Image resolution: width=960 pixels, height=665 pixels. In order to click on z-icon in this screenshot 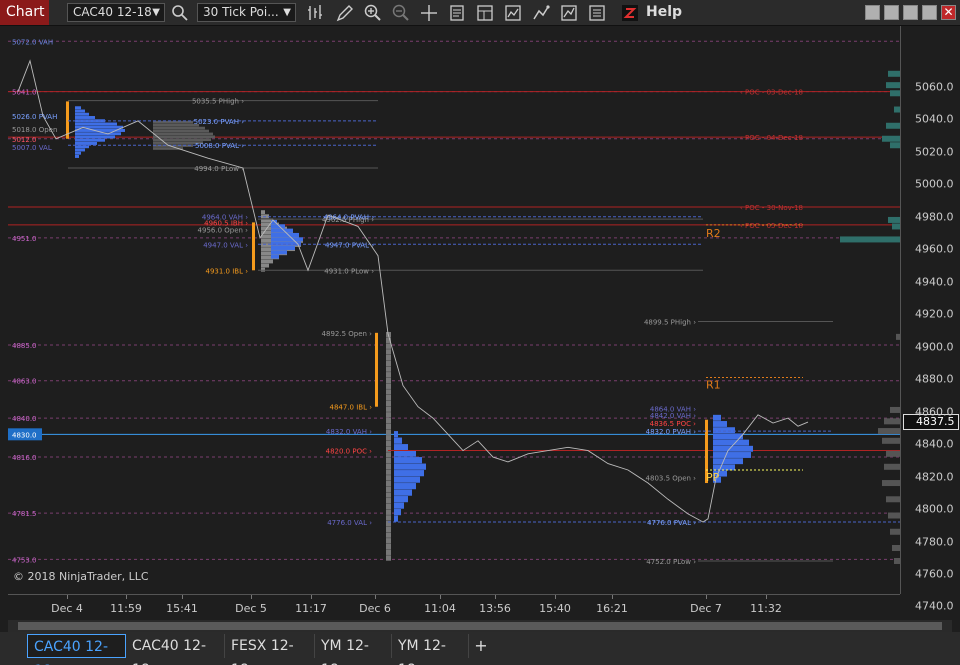, I will do `click(630, 13)`.